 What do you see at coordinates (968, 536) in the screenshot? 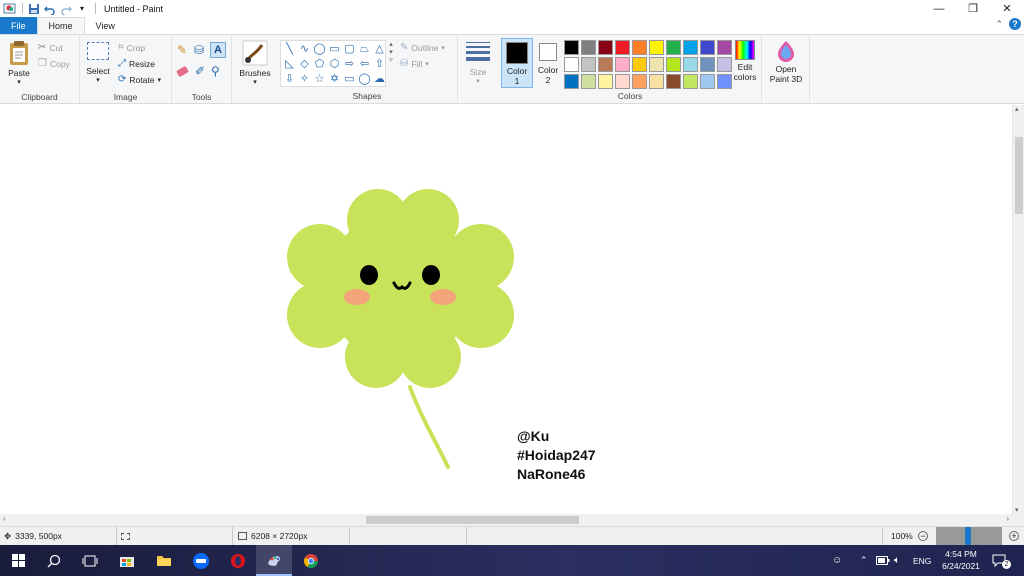
I see `zoom-slider-thumb` at bounding box center [968, 536].